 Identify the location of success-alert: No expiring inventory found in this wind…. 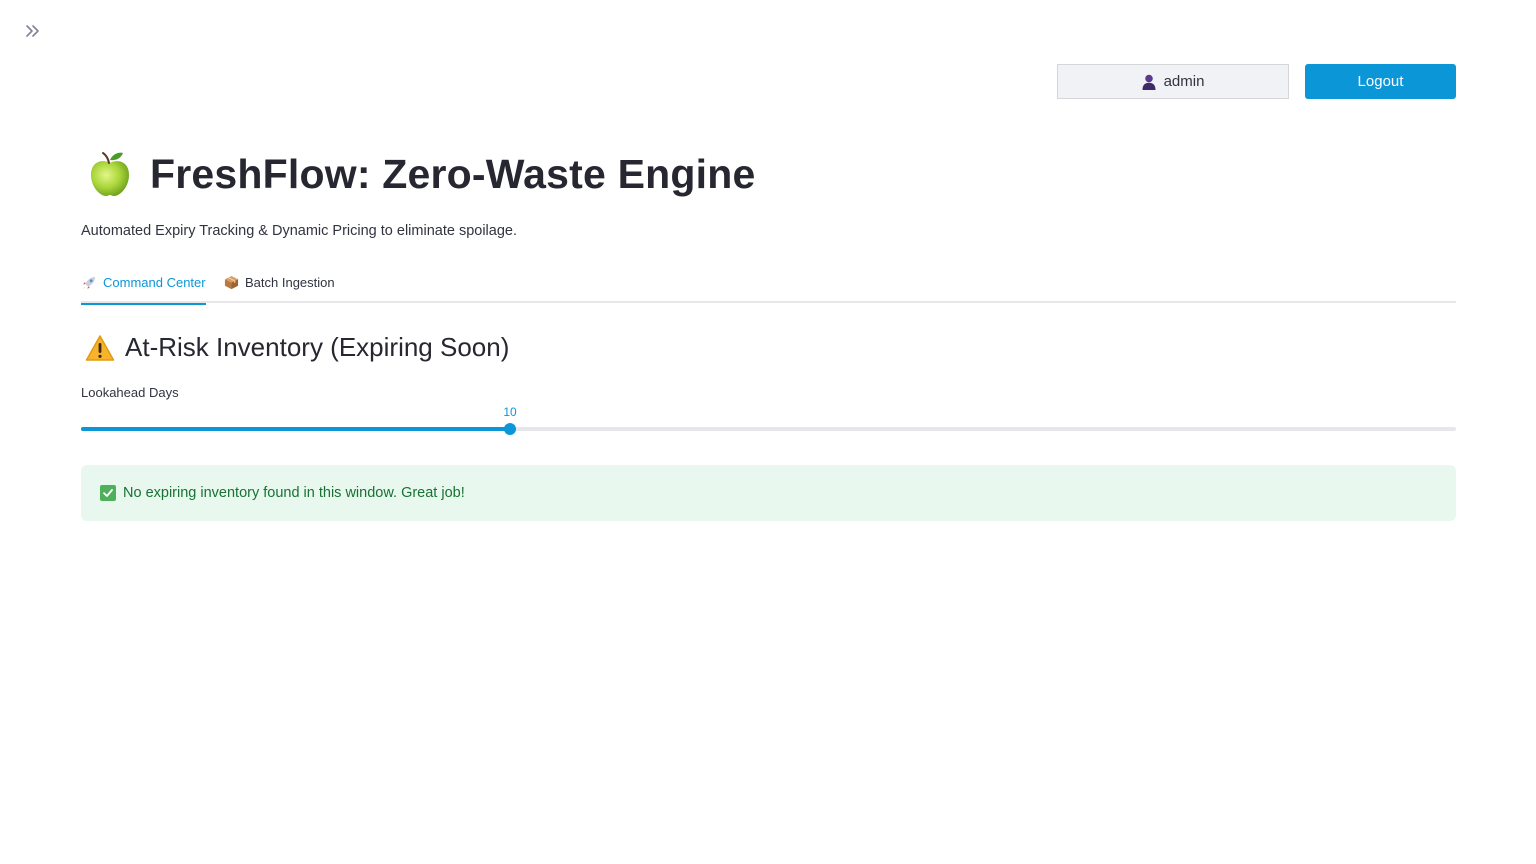
(768, 493).